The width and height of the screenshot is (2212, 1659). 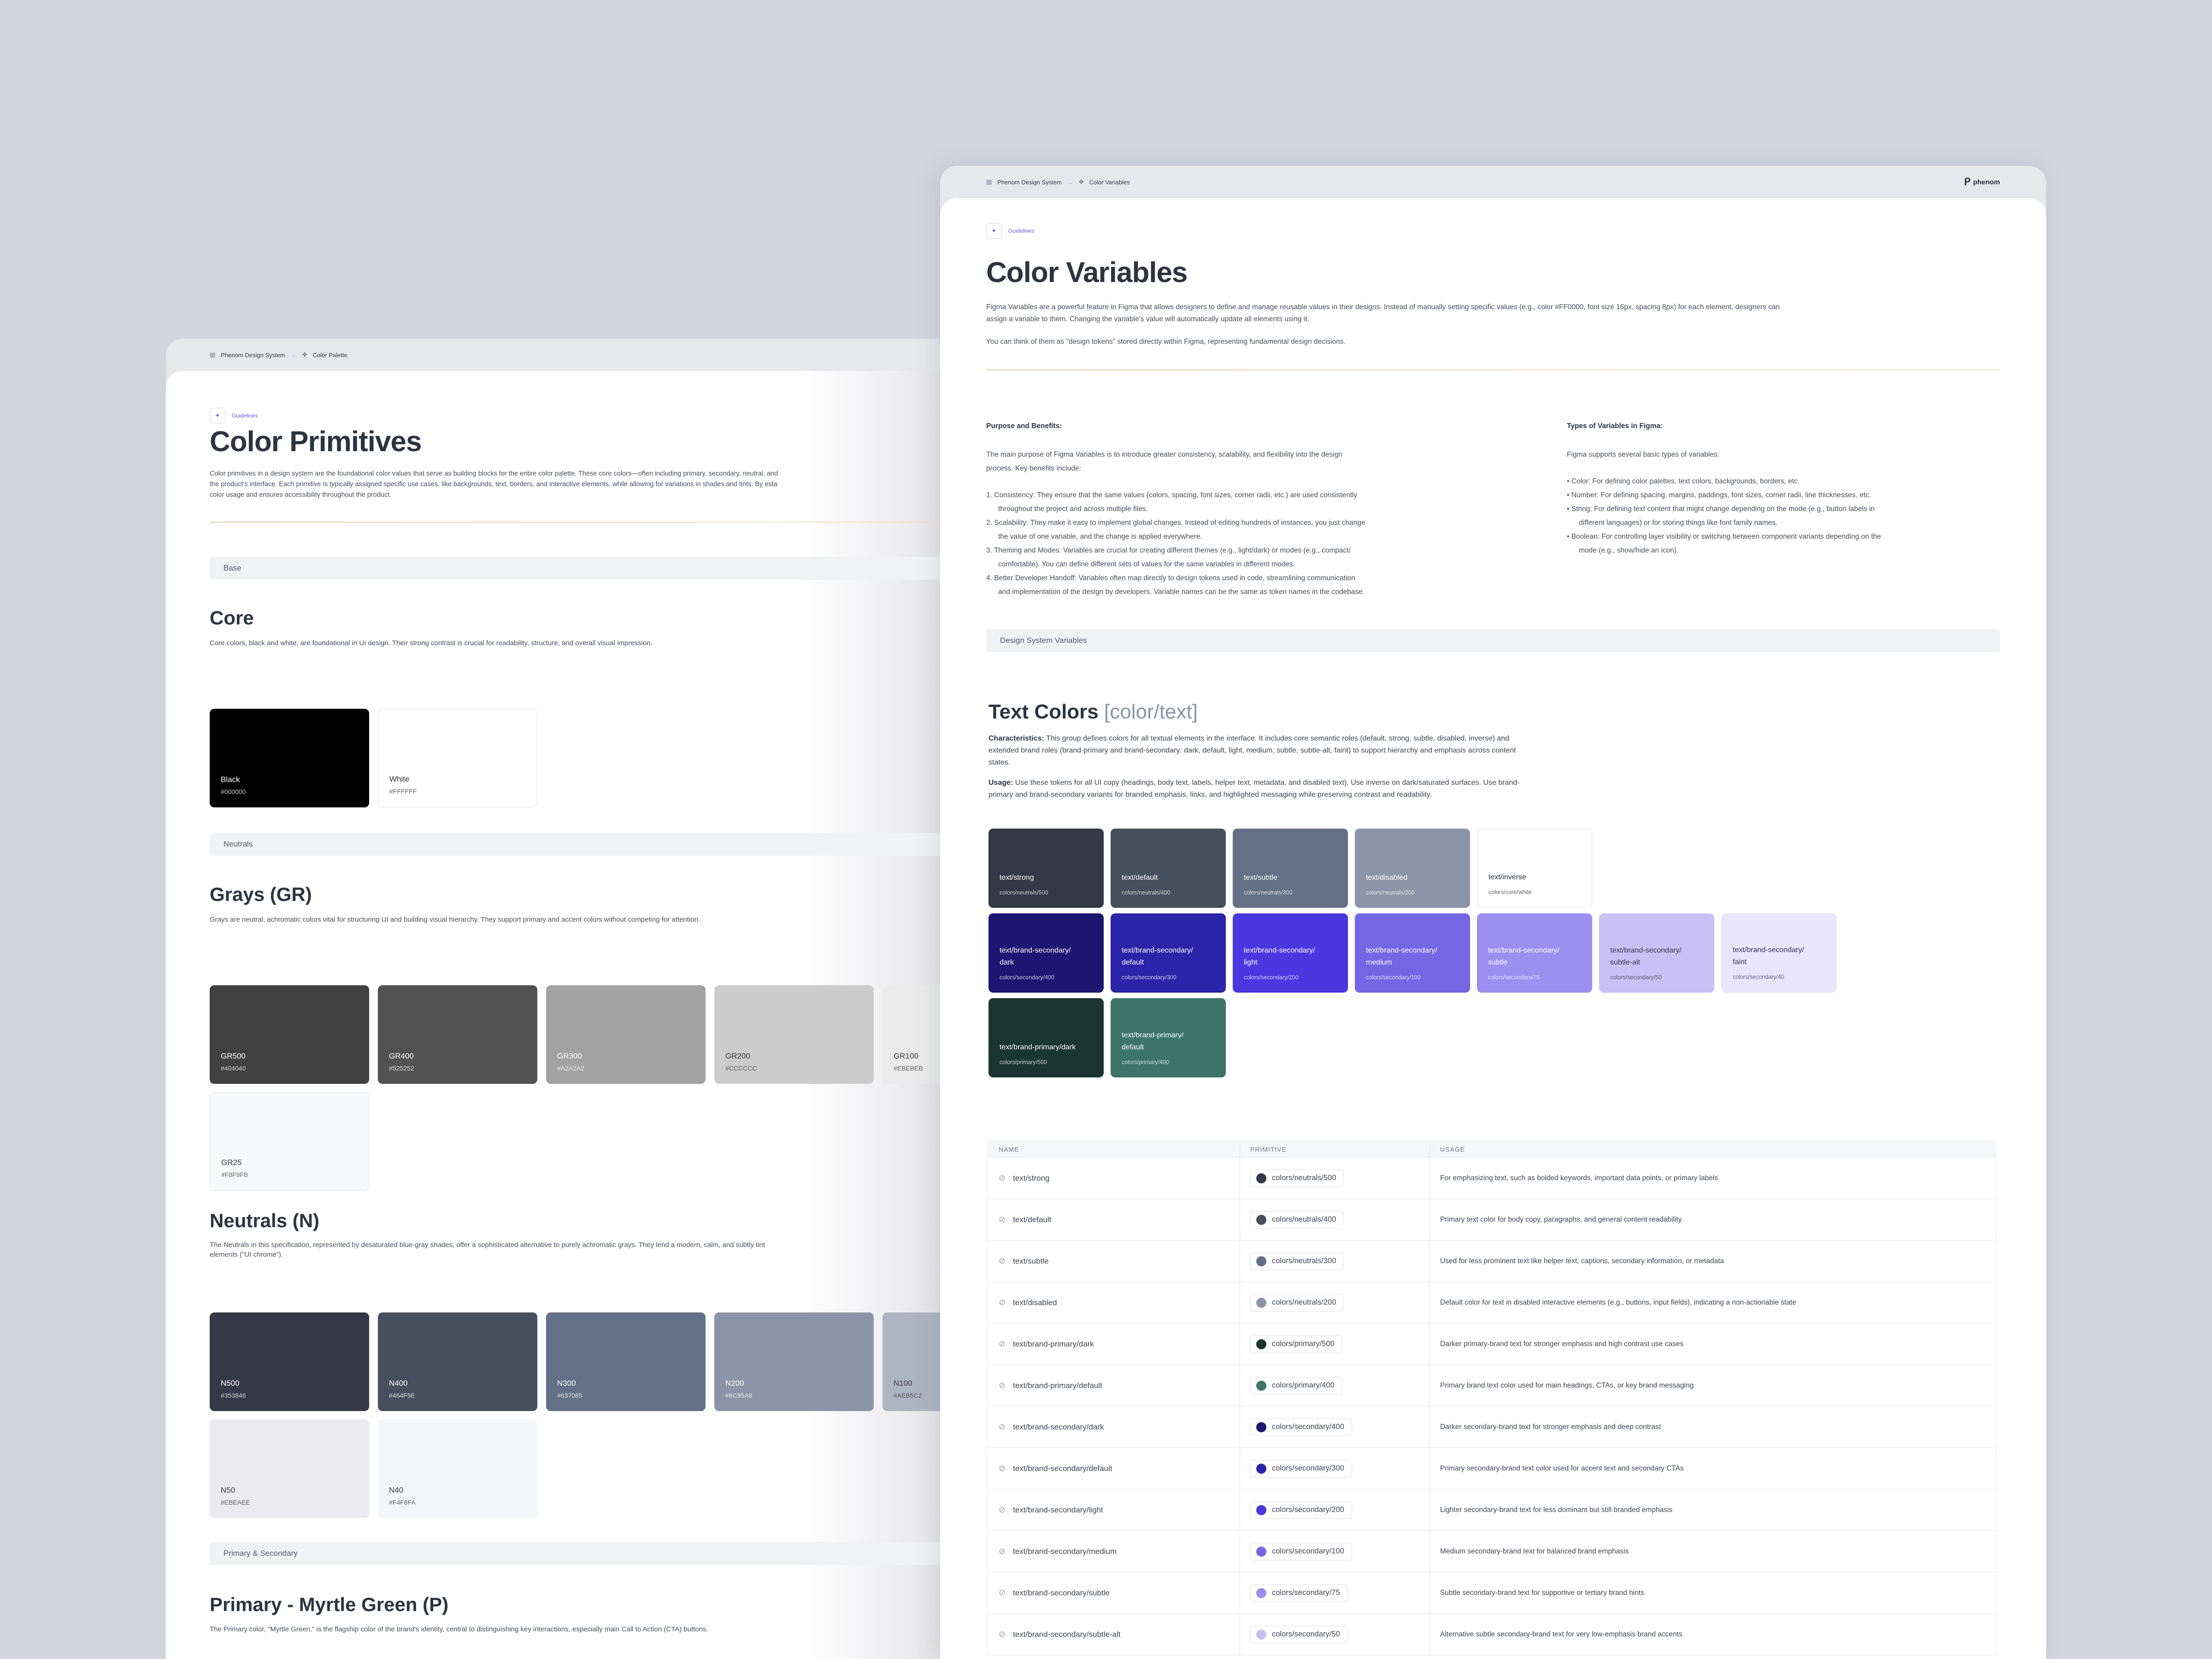 I want to click on breadcrumb-current: Color Variables, so click(x=1109, y=182).